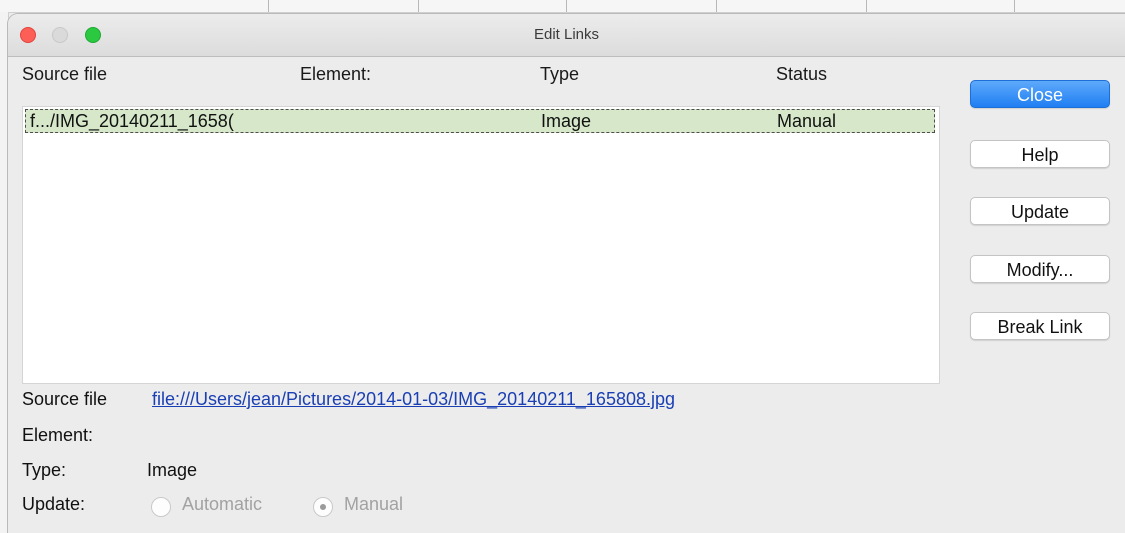 This screenshot has width=1125, height=533. What do you see at coordinates (54, 504) in the screenshot?
I see `update-label: Update:` at bounding box center [54, 504].